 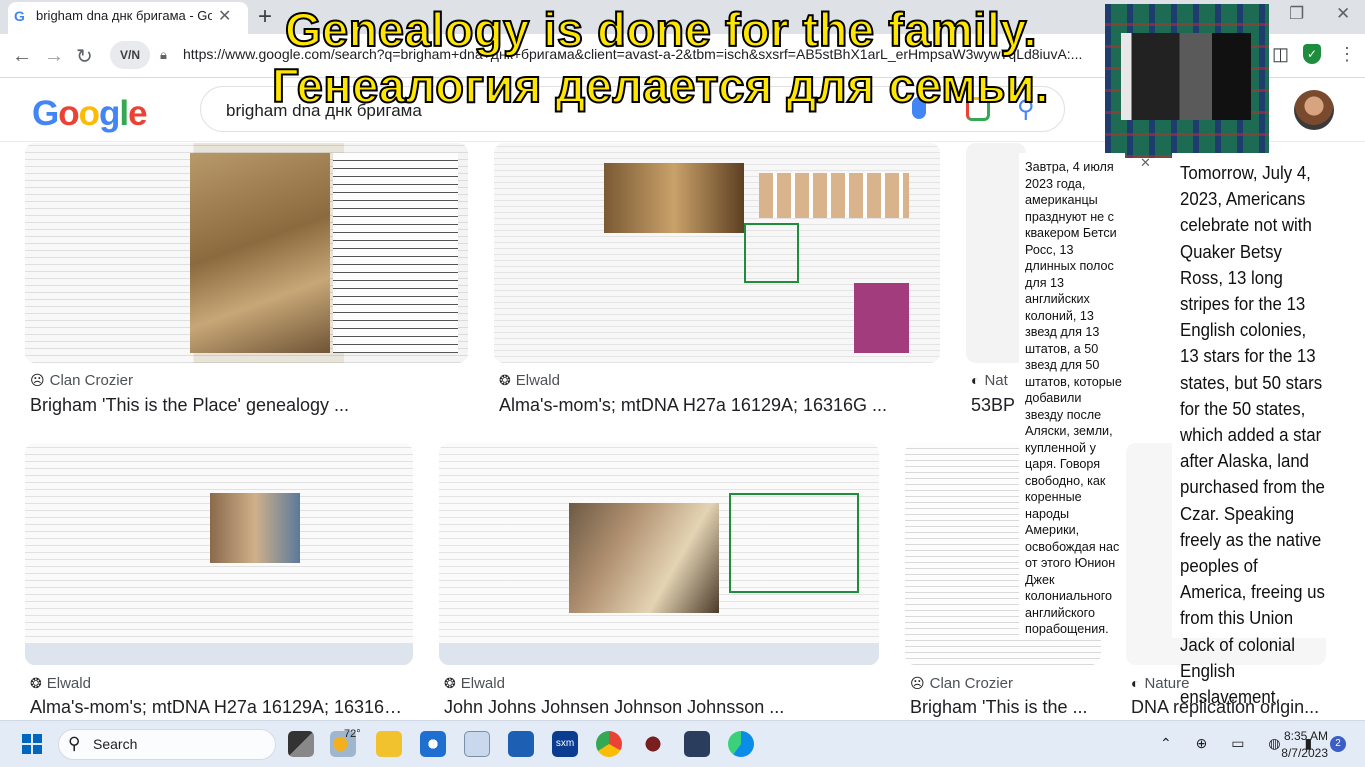 I want to click on result-title: 53BP, so click(x=995, y=405).